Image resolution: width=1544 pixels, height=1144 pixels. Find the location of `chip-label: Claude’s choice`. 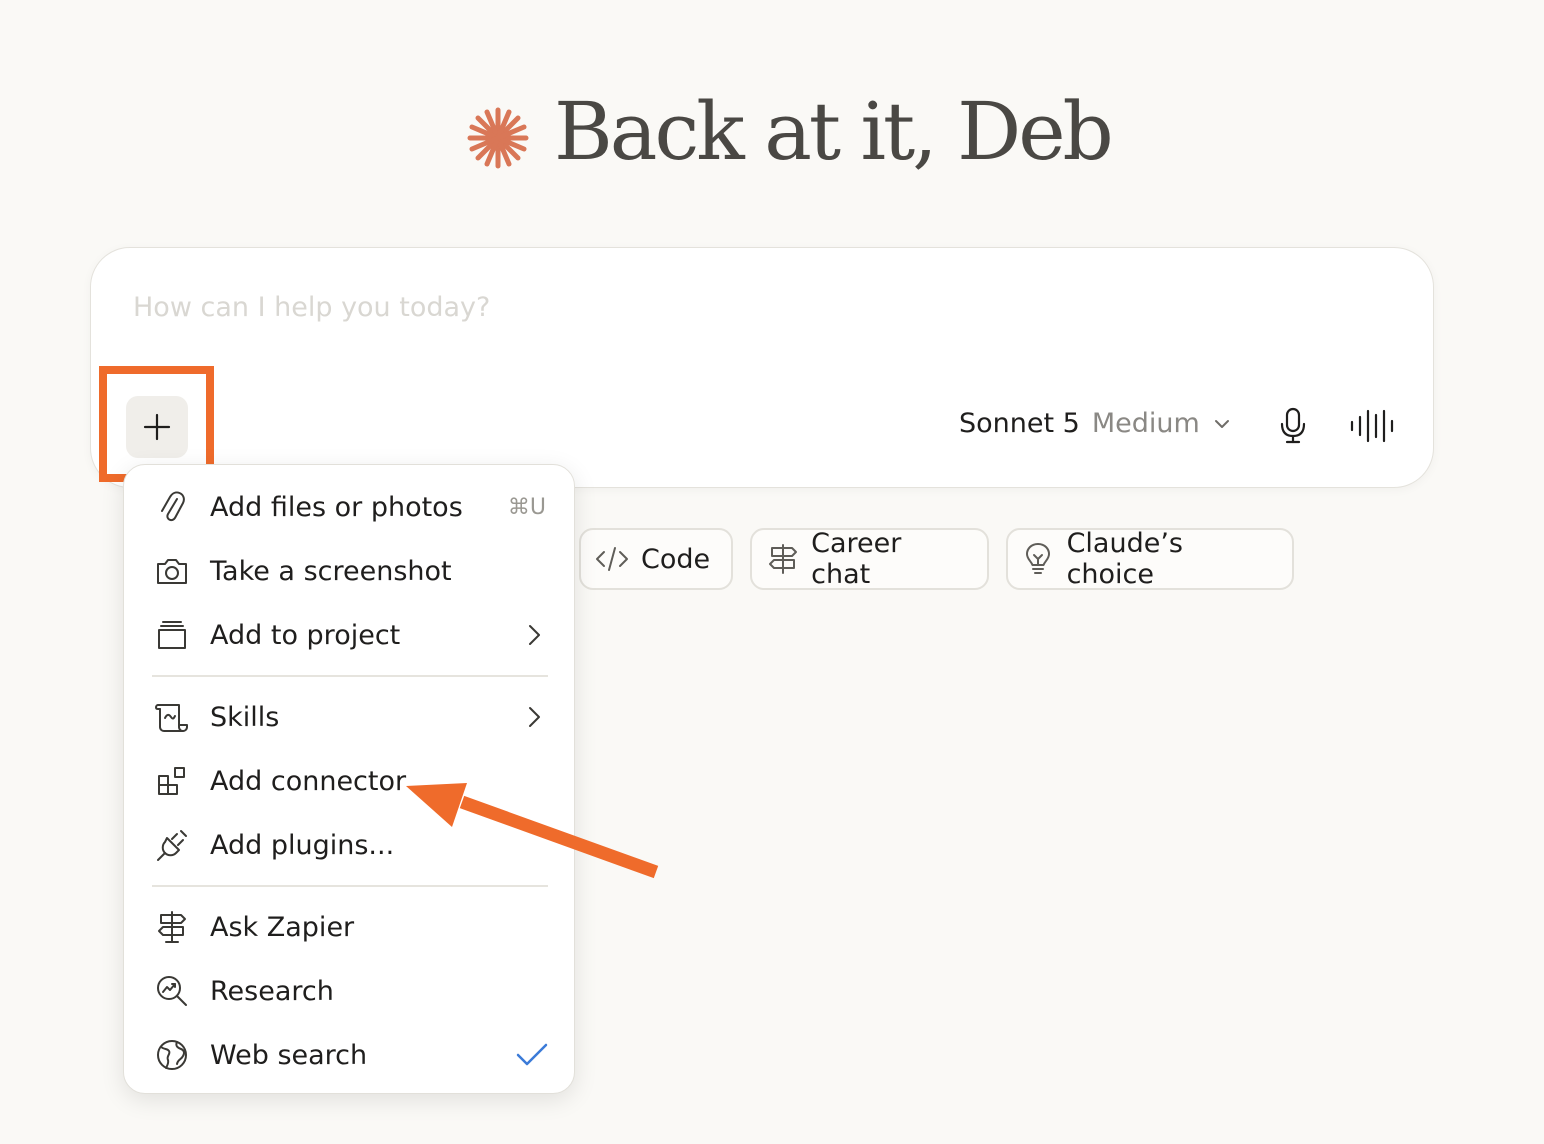

chip-label: Claude’s choice is located at coordinates (1124, 559).